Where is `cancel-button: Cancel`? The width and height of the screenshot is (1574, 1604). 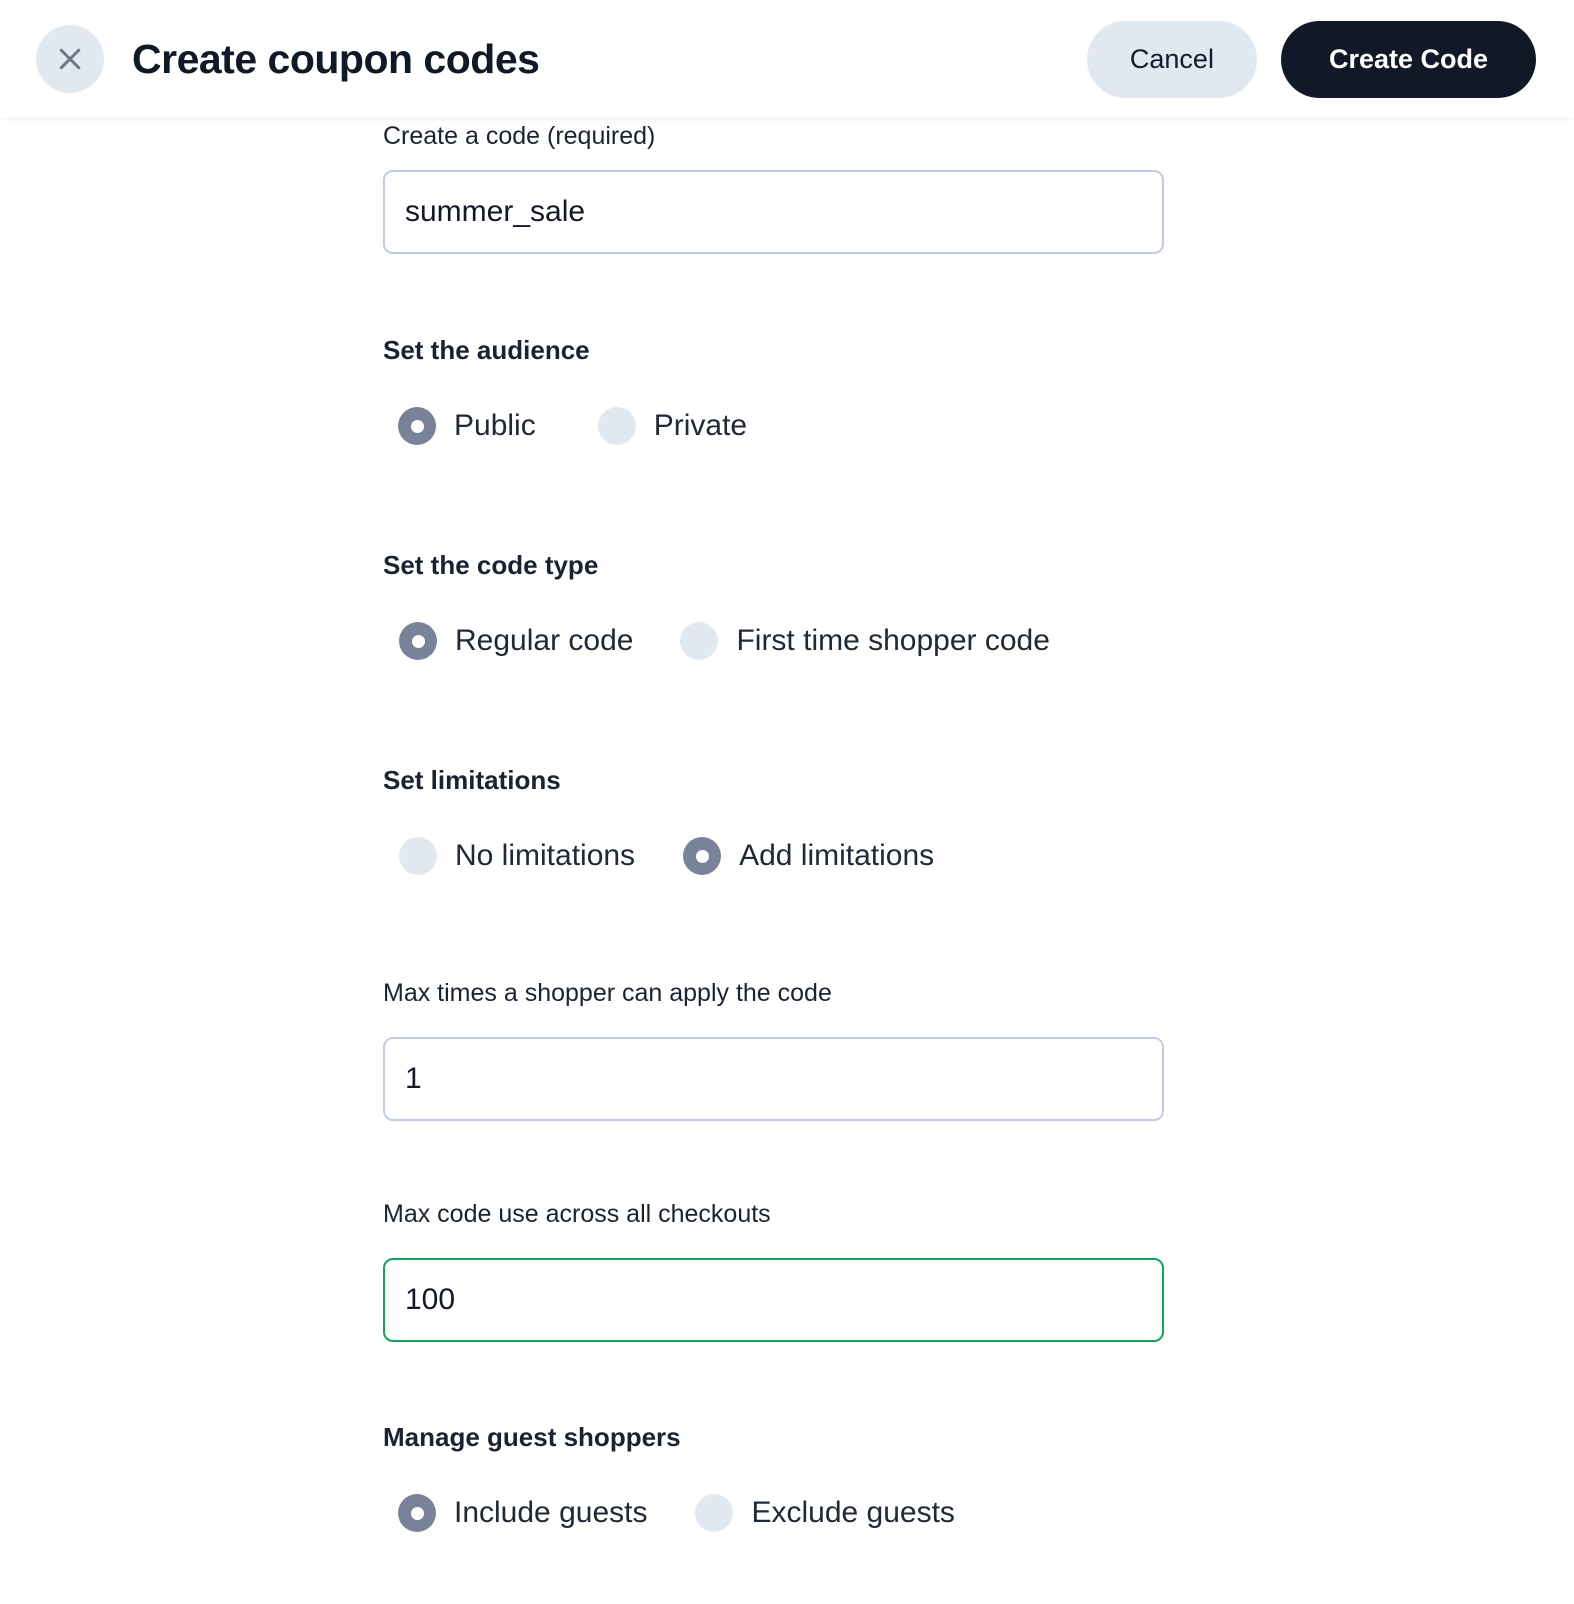
cancel-button: Cancel is located at coordinates (1171, 59).